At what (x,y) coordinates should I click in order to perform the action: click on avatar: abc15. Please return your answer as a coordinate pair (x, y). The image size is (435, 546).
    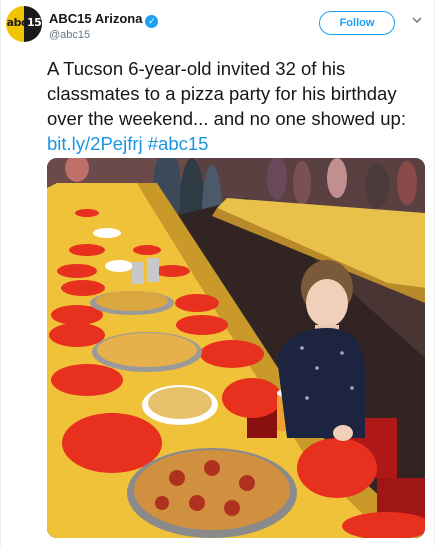
    Looking at the image, I should click on (24, 24).